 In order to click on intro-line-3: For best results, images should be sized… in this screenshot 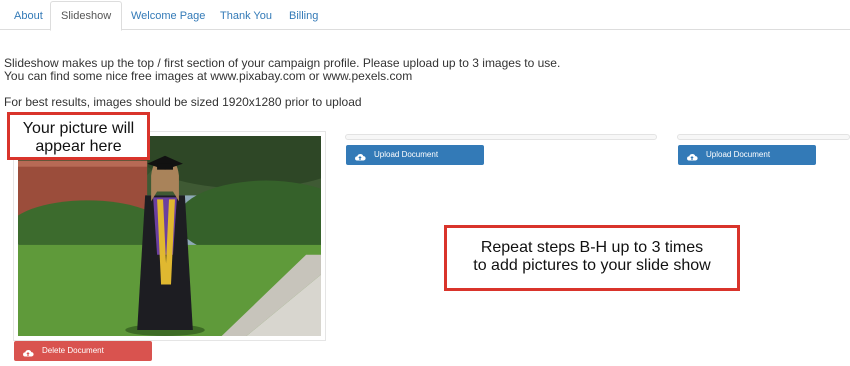, I will do `click(183, 102)`.